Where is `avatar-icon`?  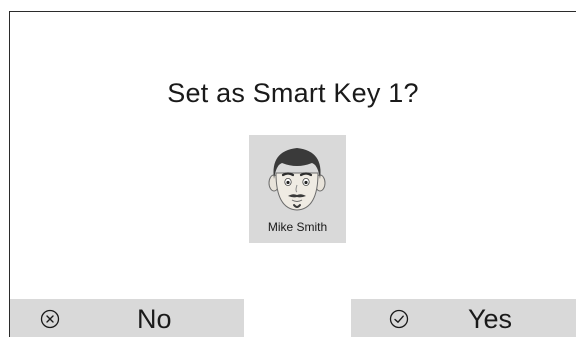 avatar-icon is located at coordinates (297, 179).